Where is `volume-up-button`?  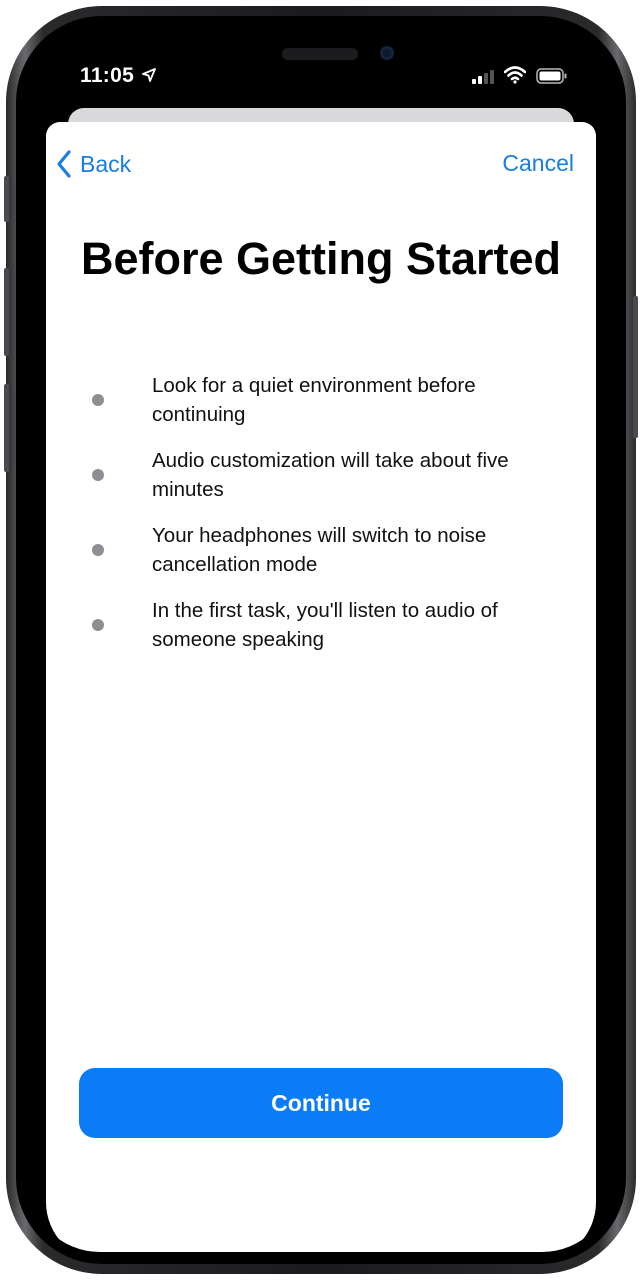 volume-up-button is located at coordinates (6, 312).